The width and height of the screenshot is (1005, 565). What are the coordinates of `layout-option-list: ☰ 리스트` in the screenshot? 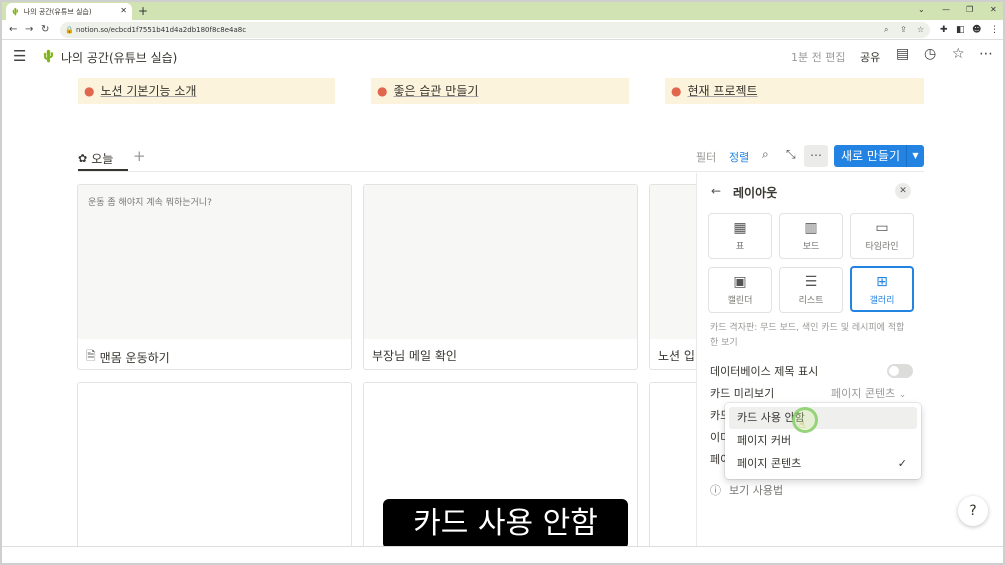 It's located at (811, 290).